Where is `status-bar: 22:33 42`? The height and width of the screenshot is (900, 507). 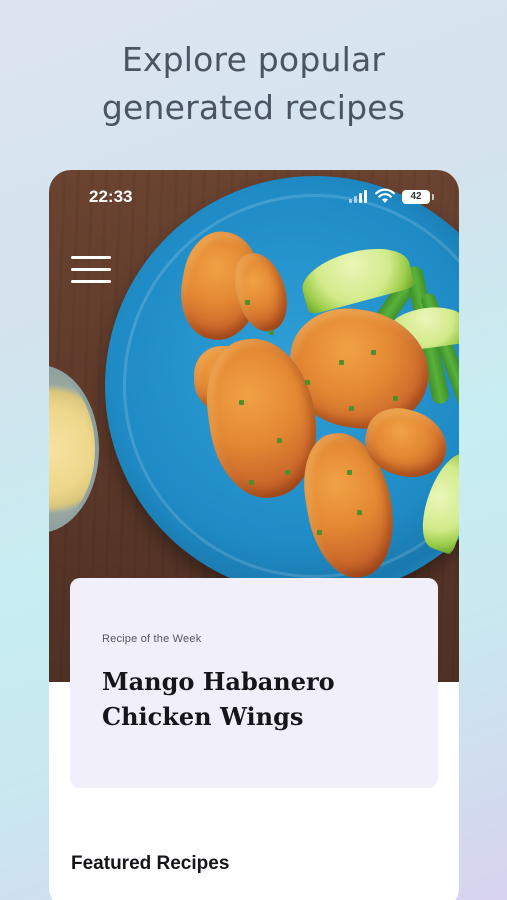
status-bar: 22:33 42 is located at coordinates (254, 195).